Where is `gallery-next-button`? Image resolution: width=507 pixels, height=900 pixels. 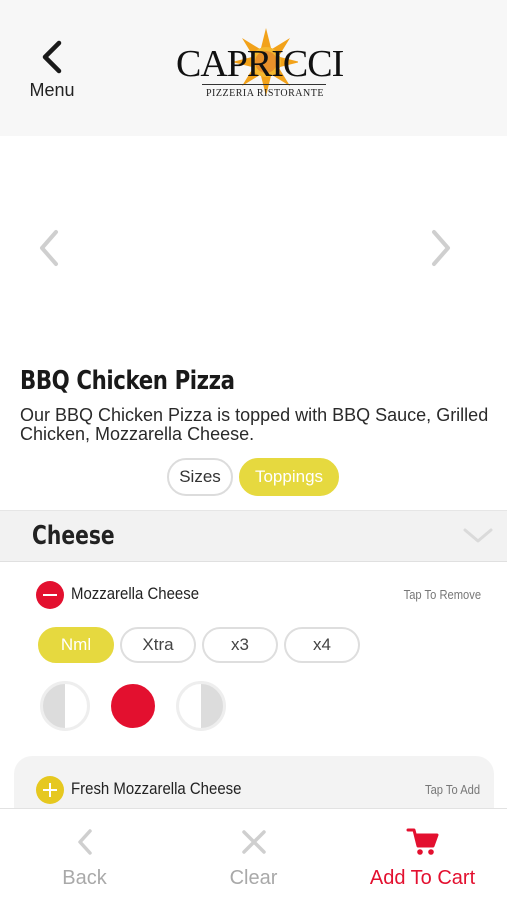
gallery-next-button is located at coordinates (441, 250).